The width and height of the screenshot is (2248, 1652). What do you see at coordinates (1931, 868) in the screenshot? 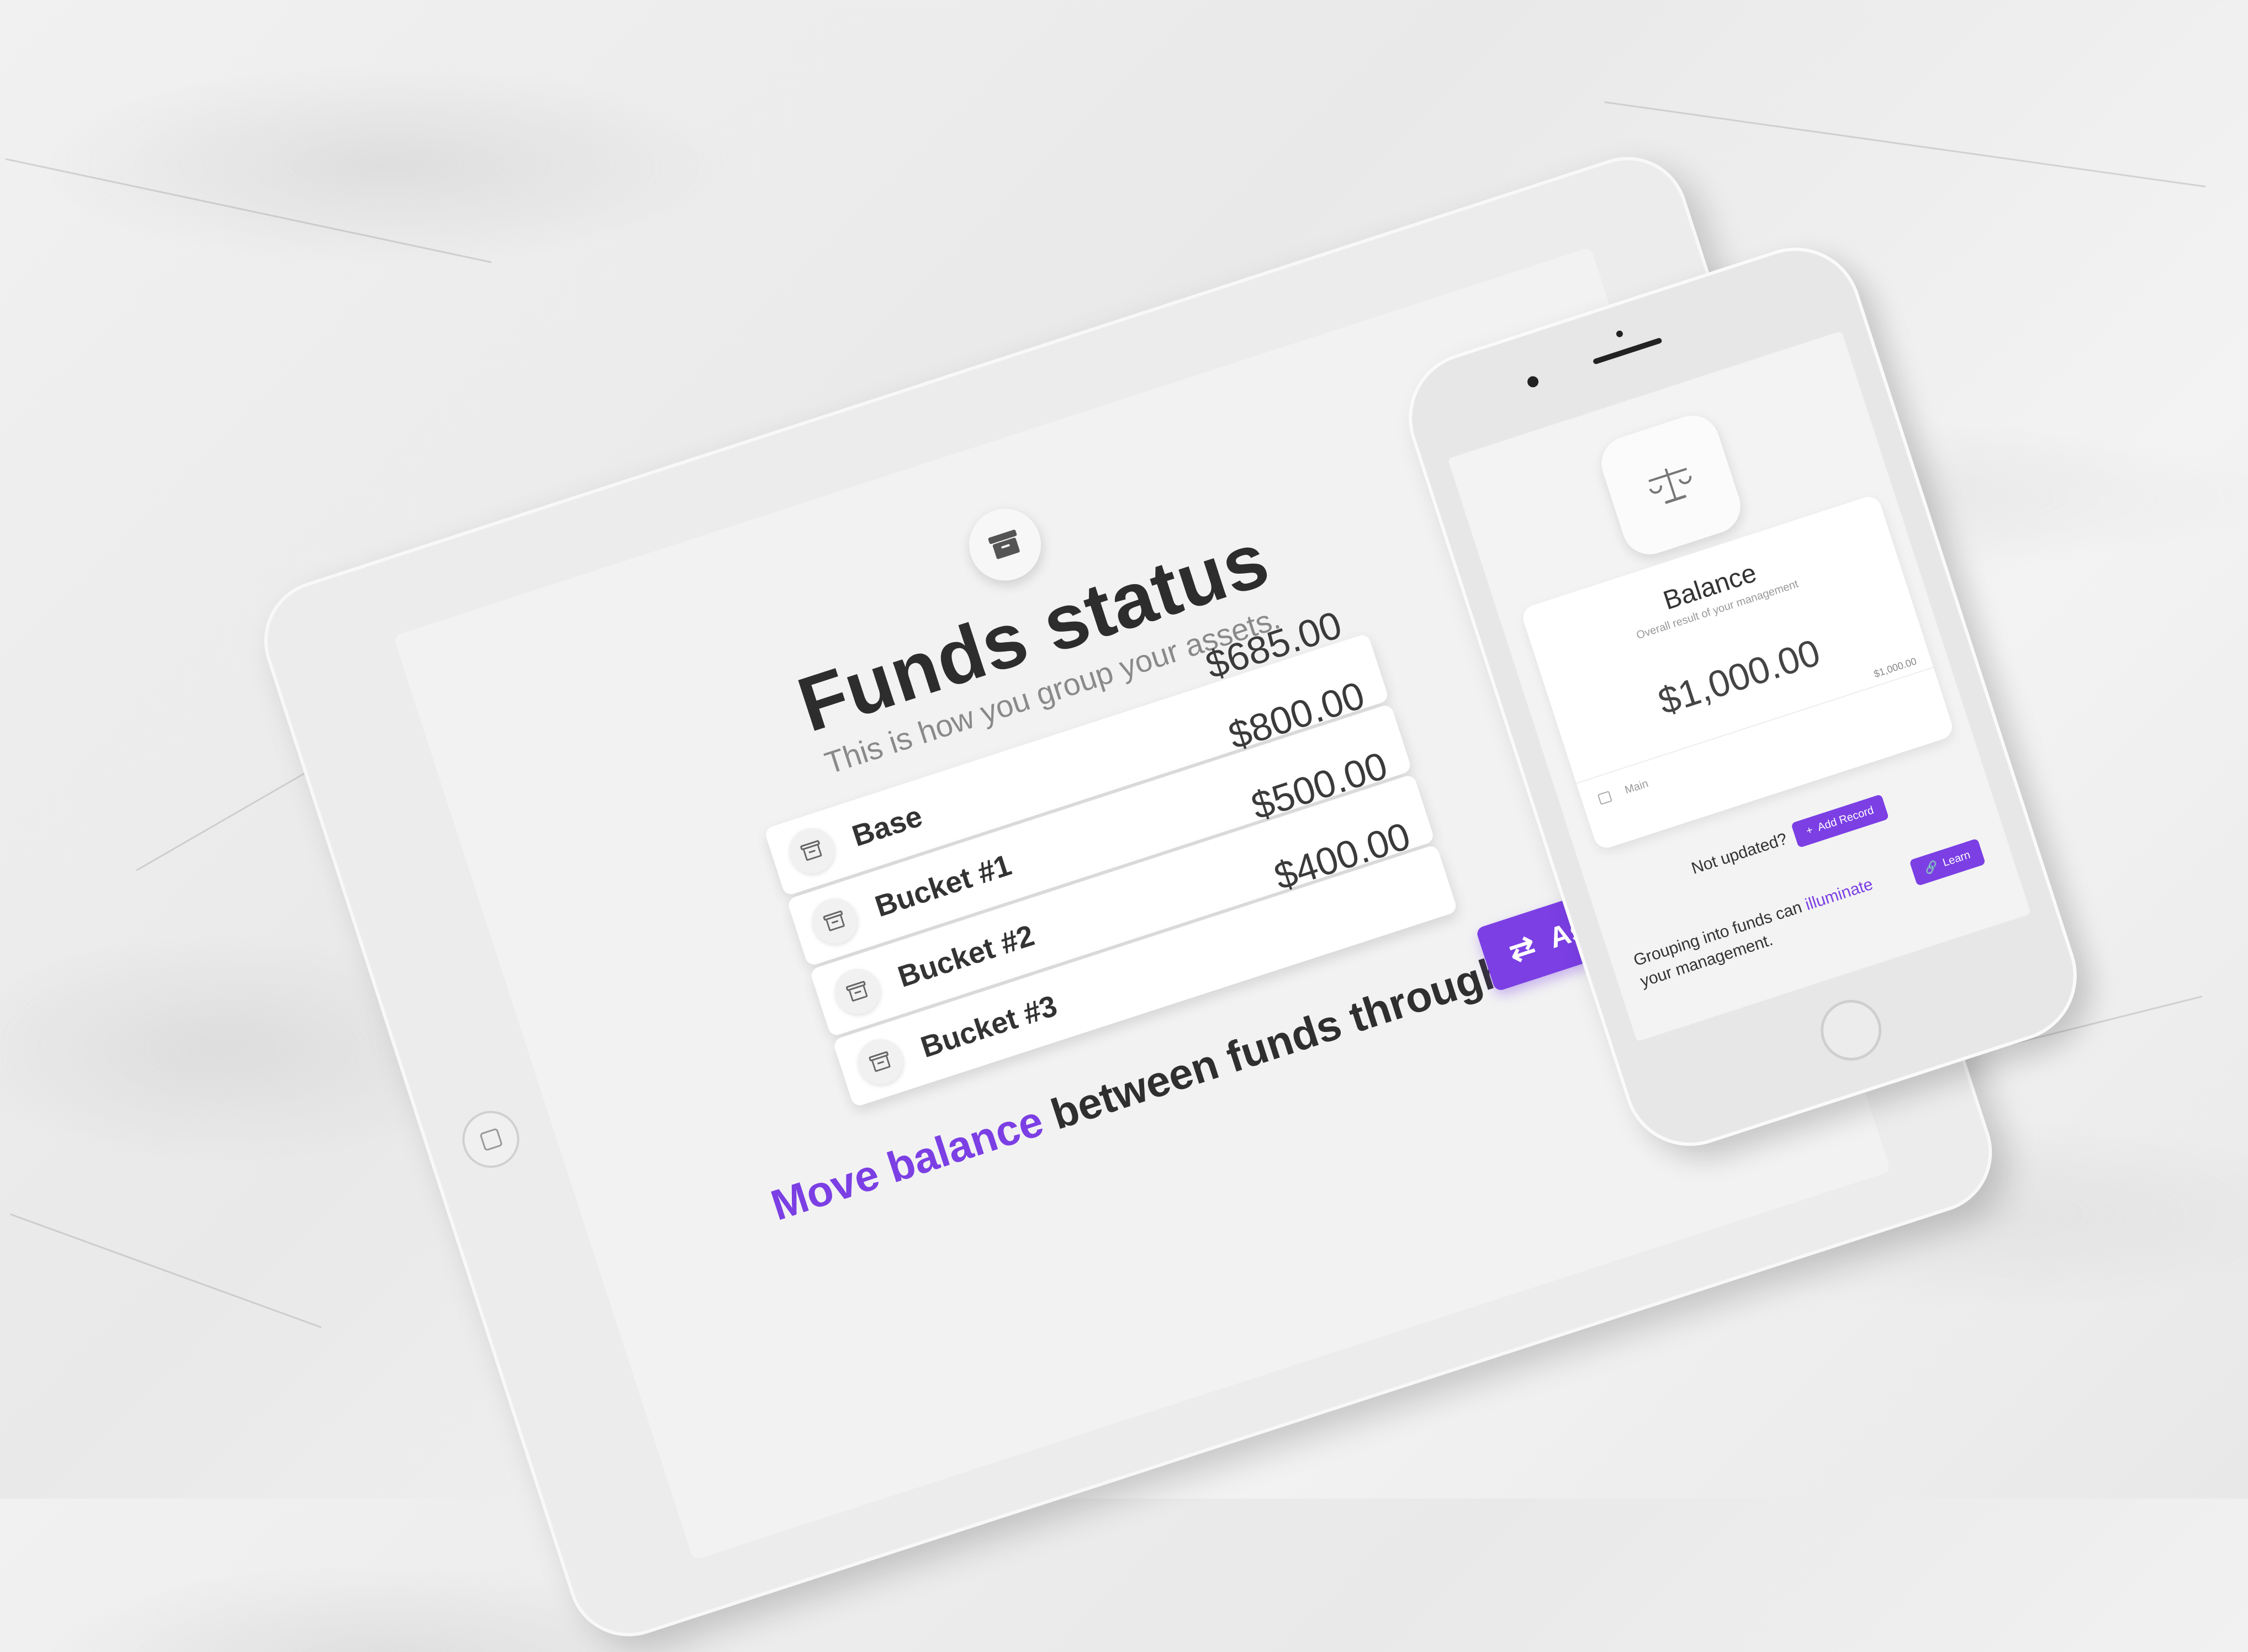
I see `link-icon: 🔗` at bounding box center [1931, 868].